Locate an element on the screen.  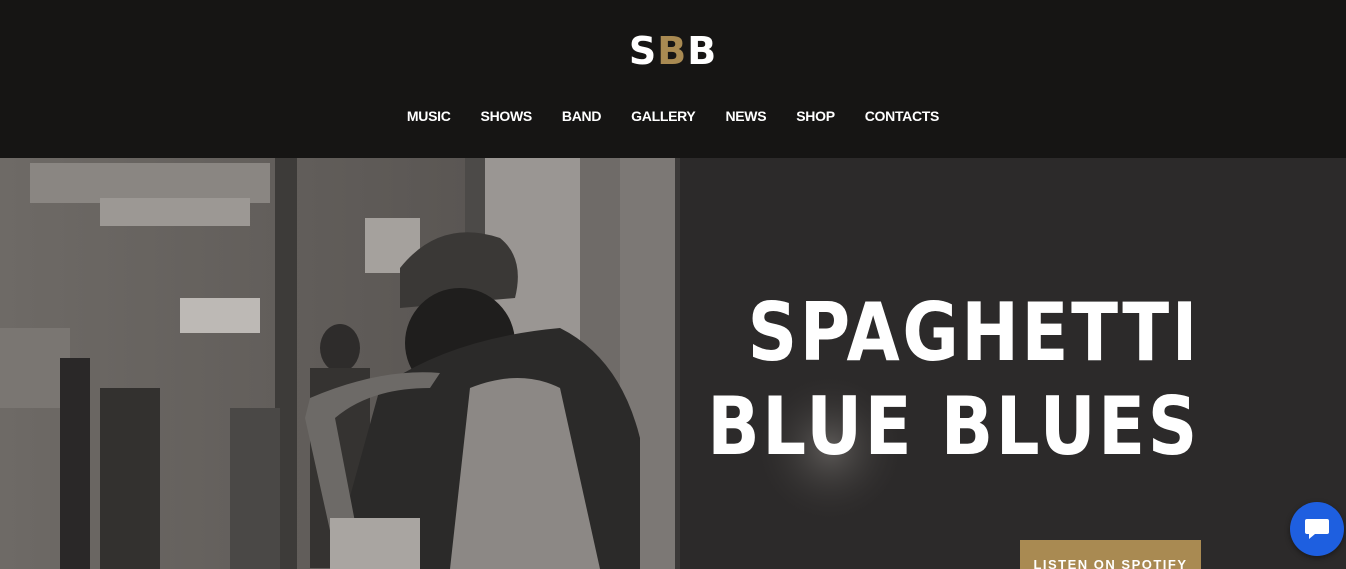
nav-item-gallery: GALLERY is located at coordinates (663, 116).